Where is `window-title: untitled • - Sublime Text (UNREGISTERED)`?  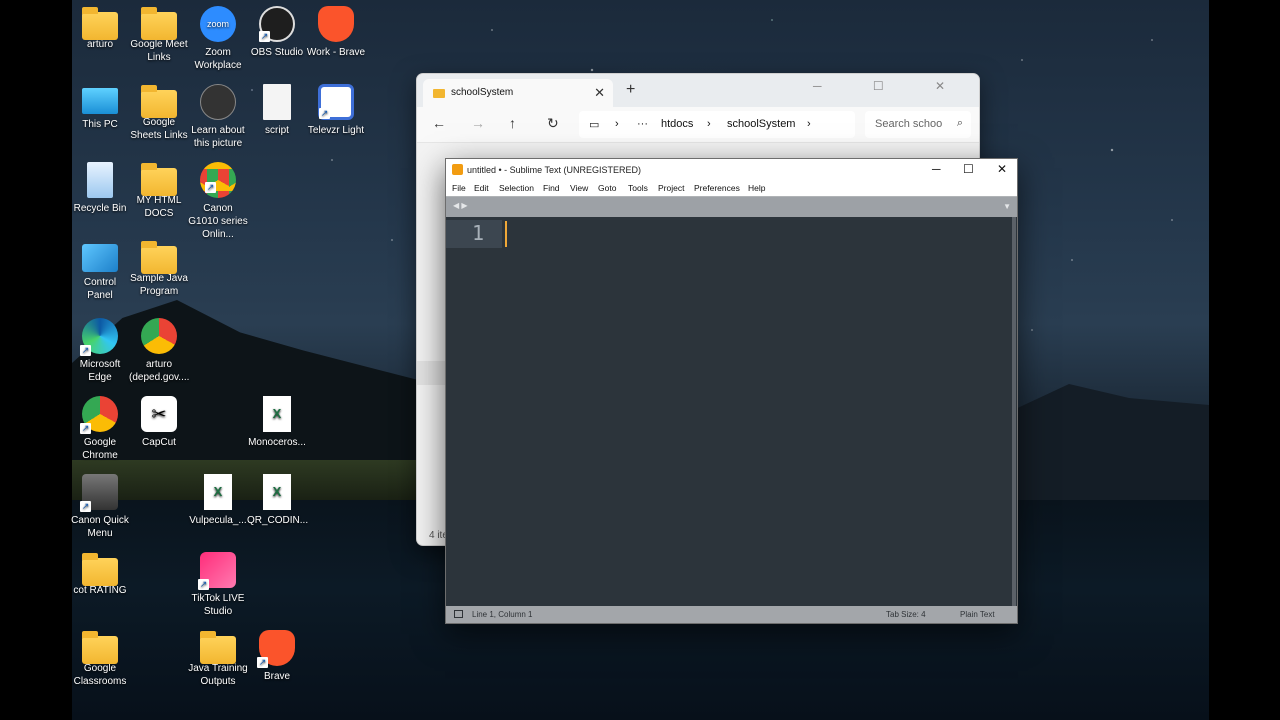
window-title: untitled • - Sublime Text (UNREGISTERED) is located at coordinates (554, 170).